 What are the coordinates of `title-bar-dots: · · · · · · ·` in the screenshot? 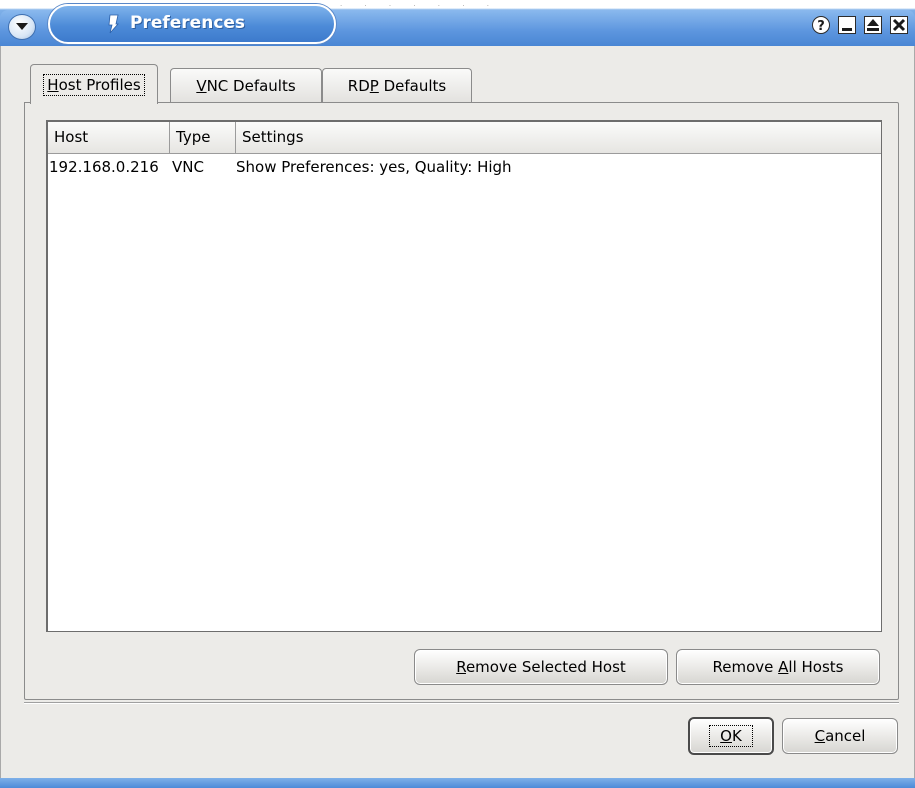 It's located at (419, 6).